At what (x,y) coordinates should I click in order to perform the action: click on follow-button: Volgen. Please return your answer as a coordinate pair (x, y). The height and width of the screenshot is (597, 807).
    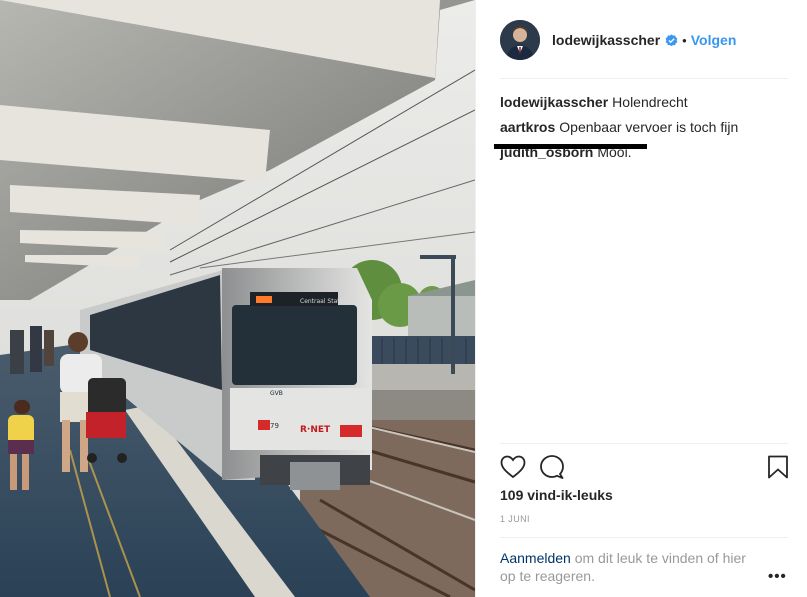
    Looking at the image, I should click on (714, 40).